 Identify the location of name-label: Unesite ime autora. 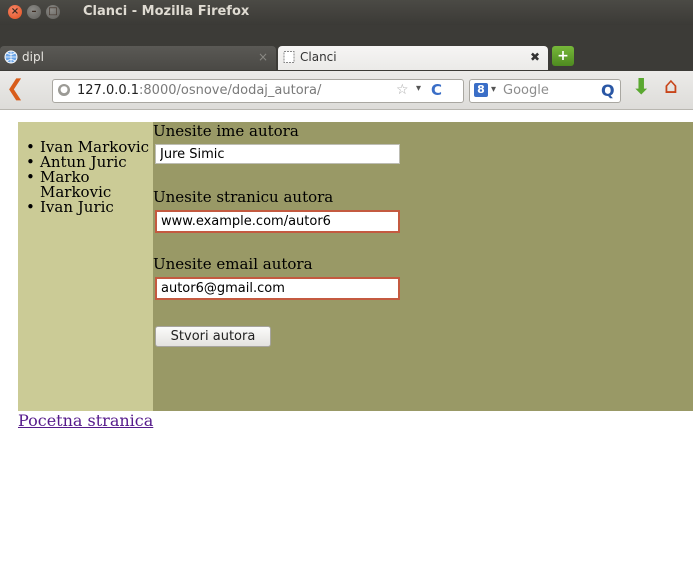
(226, 131).